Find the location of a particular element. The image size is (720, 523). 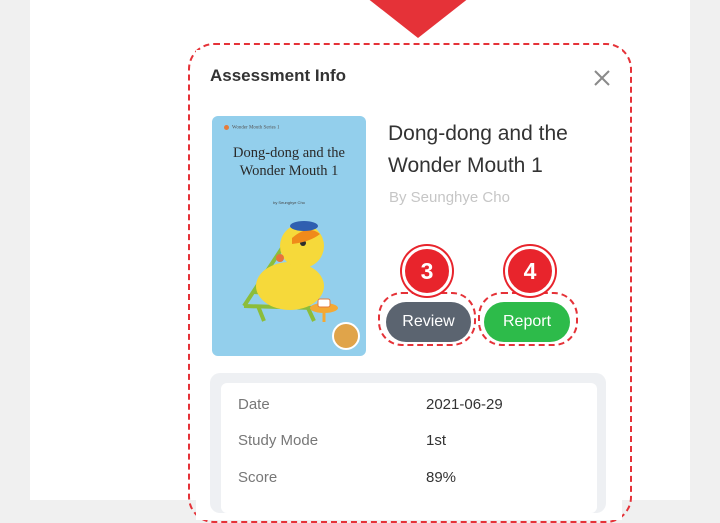

report-button: Report is located at coordinates (527, 322).